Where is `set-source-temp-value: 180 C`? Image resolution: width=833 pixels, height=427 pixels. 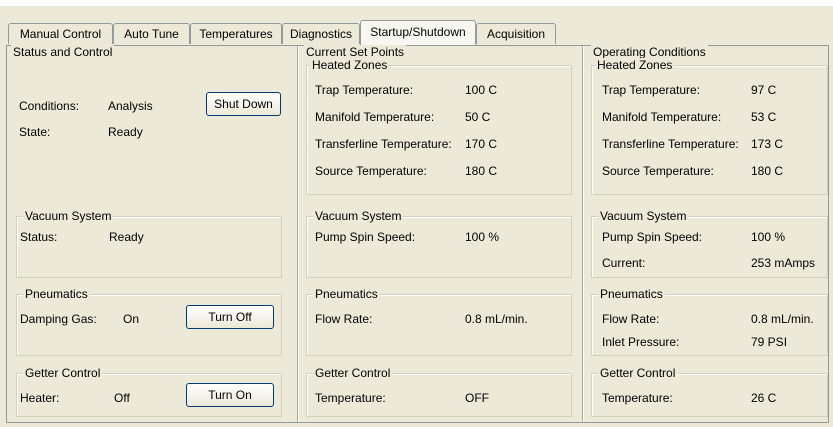
set-source-temp-value: 180 C is located at coordinates (481, 171).